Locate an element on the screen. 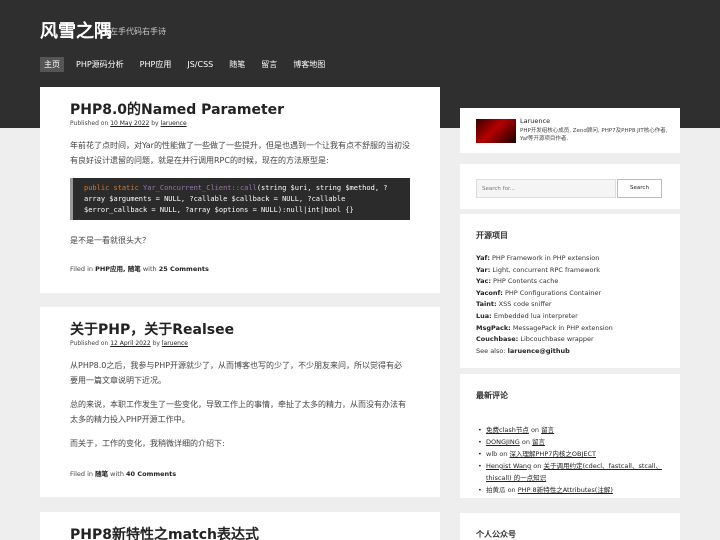 The height and width of the screenshot is (540, 720). project-desc: MessagePack in PHP extension is located at coordinates (562, 327).